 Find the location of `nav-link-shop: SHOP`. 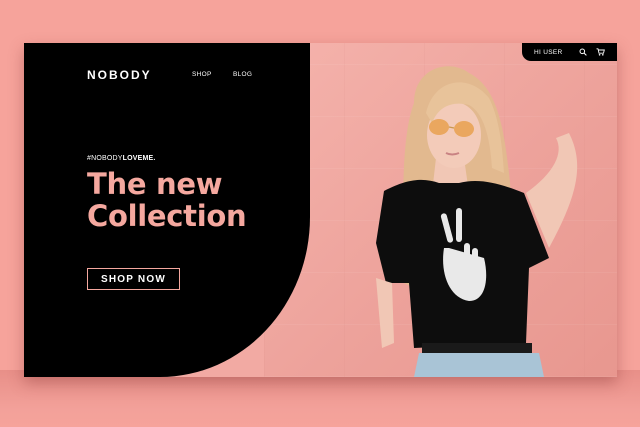

nav-link-shop: SHOP is located at coordinates (202, 74).